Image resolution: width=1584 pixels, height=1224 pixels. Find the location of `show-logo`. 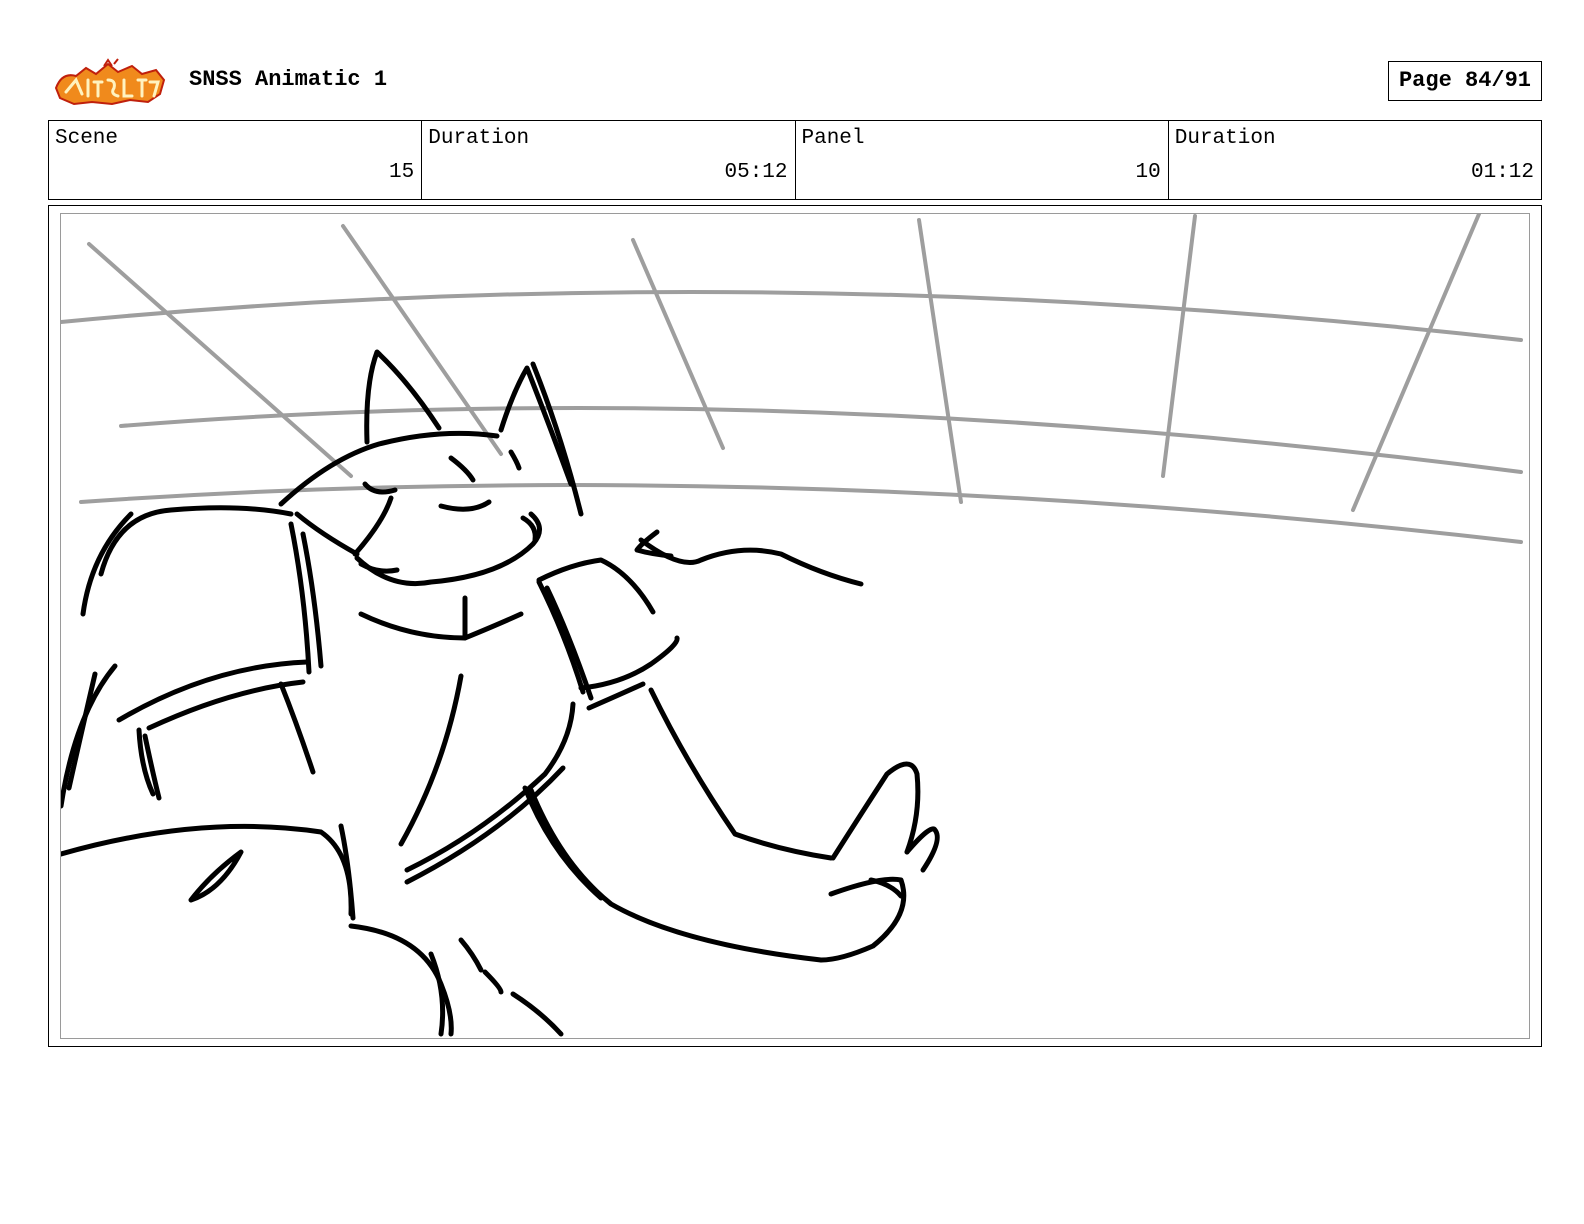

show-logo is located at coordinates (110, 82).